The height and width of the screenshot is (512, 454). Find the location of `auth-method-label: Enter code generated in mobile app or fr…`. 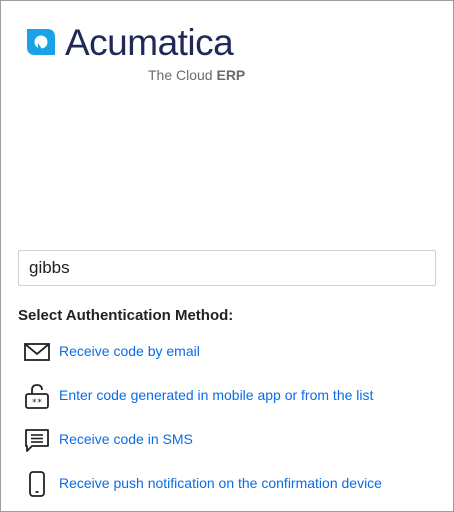

auth-method-label: Enter code generated in mobile app or fr… is located at coordinates (216, 395).